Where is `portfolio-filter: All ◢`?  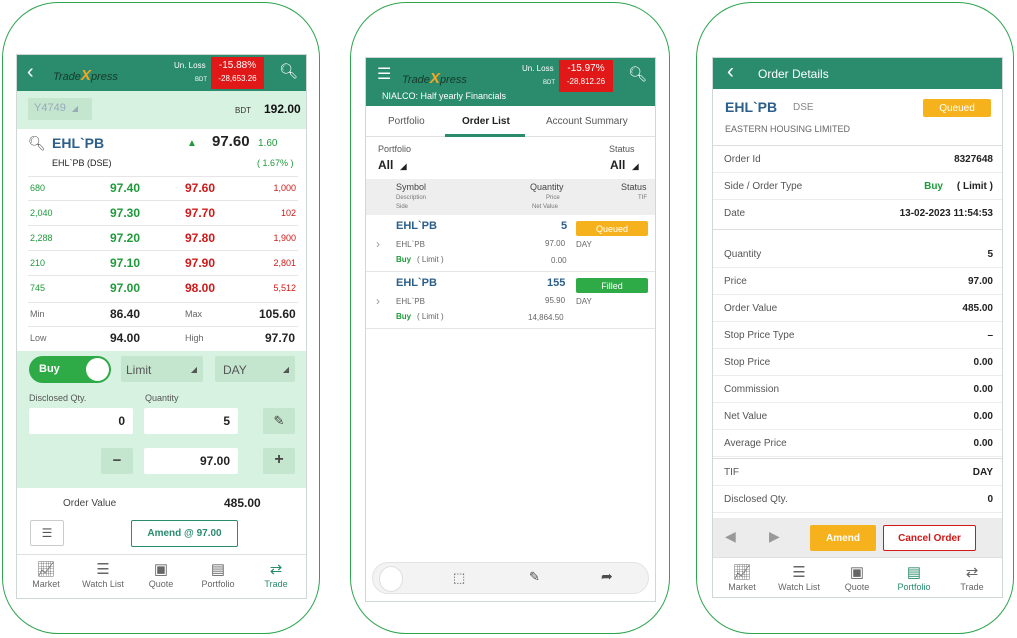 portfolio-filter: All ◢ is located at coordinates (398, 166).